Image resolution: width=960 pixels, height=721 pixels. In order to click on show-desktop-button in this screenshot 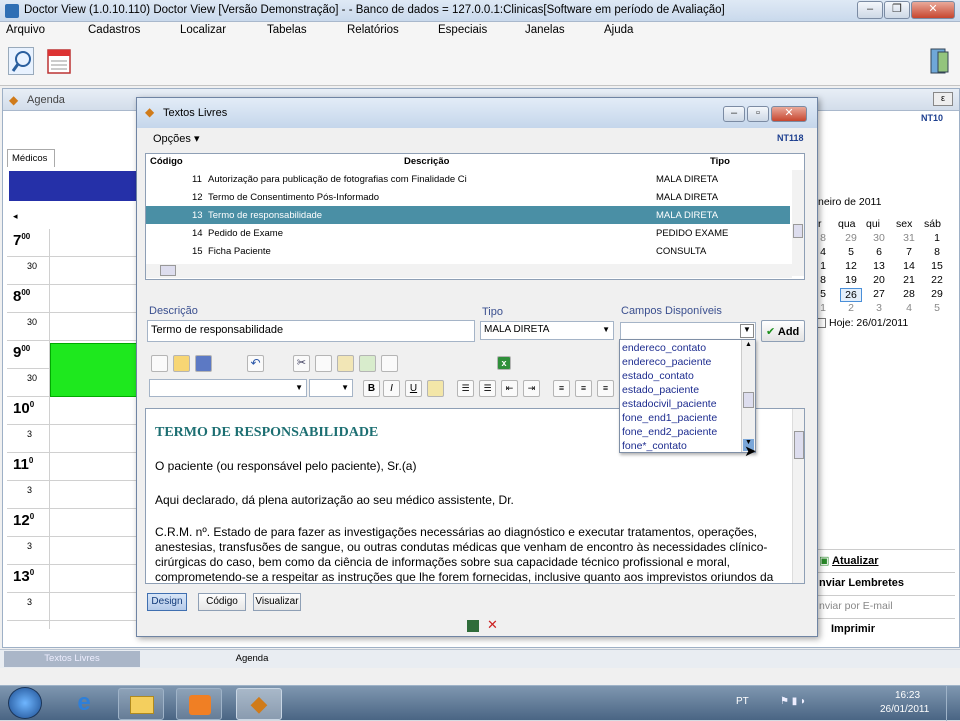, I will do `click(953, 703)`.